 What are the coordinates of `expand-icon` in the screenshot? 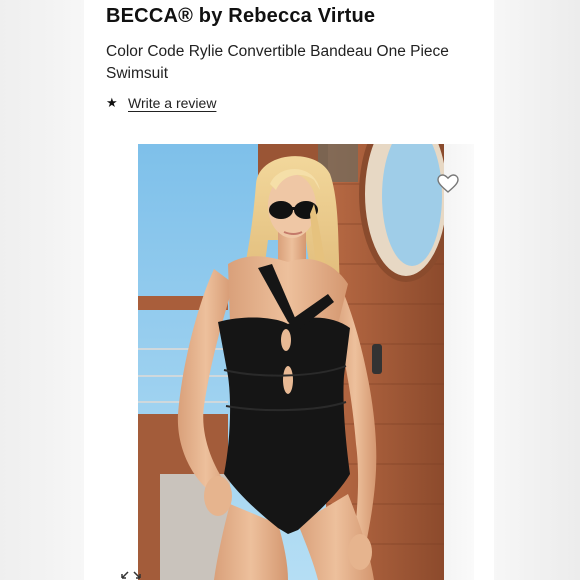 It's located at (131, 575).